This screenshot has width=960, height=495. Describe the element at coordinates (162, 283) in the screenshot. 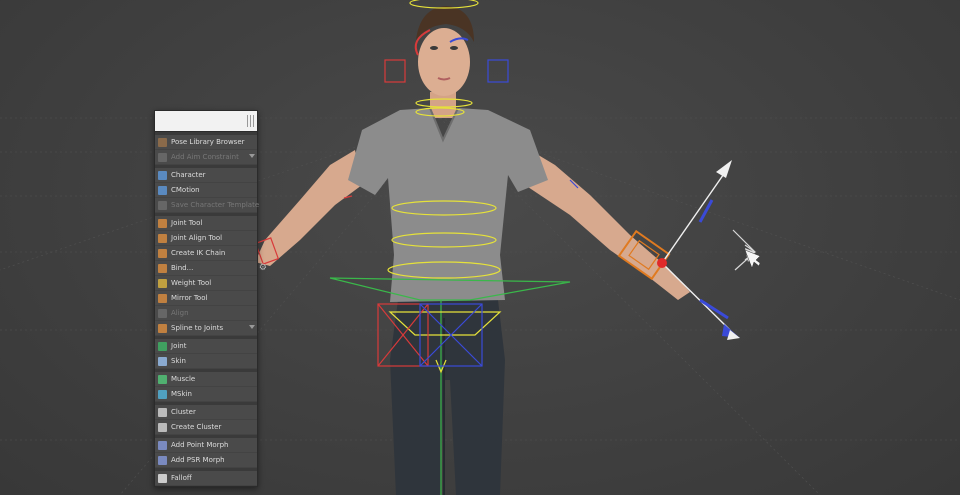

I see `weight-tool-icon` at that location.